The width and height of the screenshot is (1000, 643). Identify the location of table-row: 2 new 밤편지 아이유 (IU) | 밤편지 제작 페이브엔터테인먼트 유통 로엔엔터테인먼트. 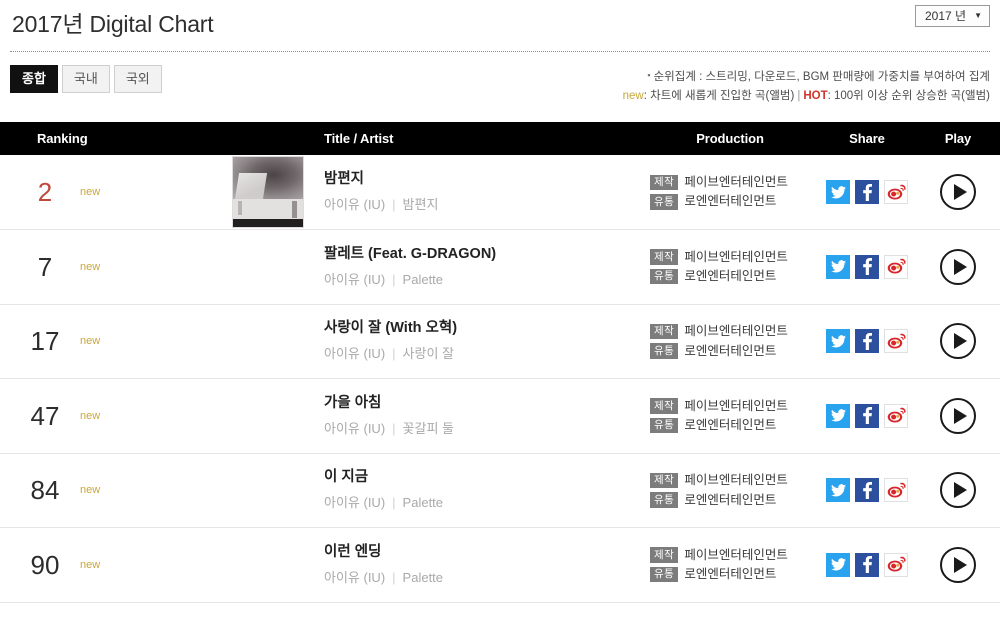
(500, 192).